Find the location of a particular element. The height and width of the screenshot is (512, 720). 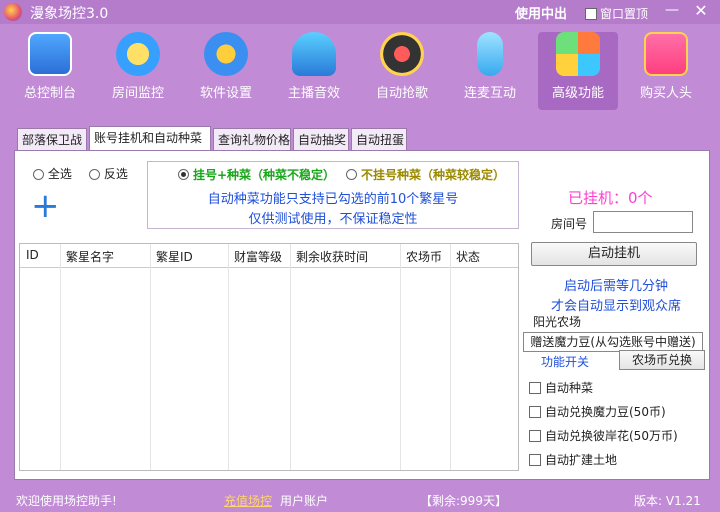

status-bar: 欢迎使用场控助手! 充值场控 用户账户 【剩余:999天】 版本: V1.21 is located at coordinates (360, 499).